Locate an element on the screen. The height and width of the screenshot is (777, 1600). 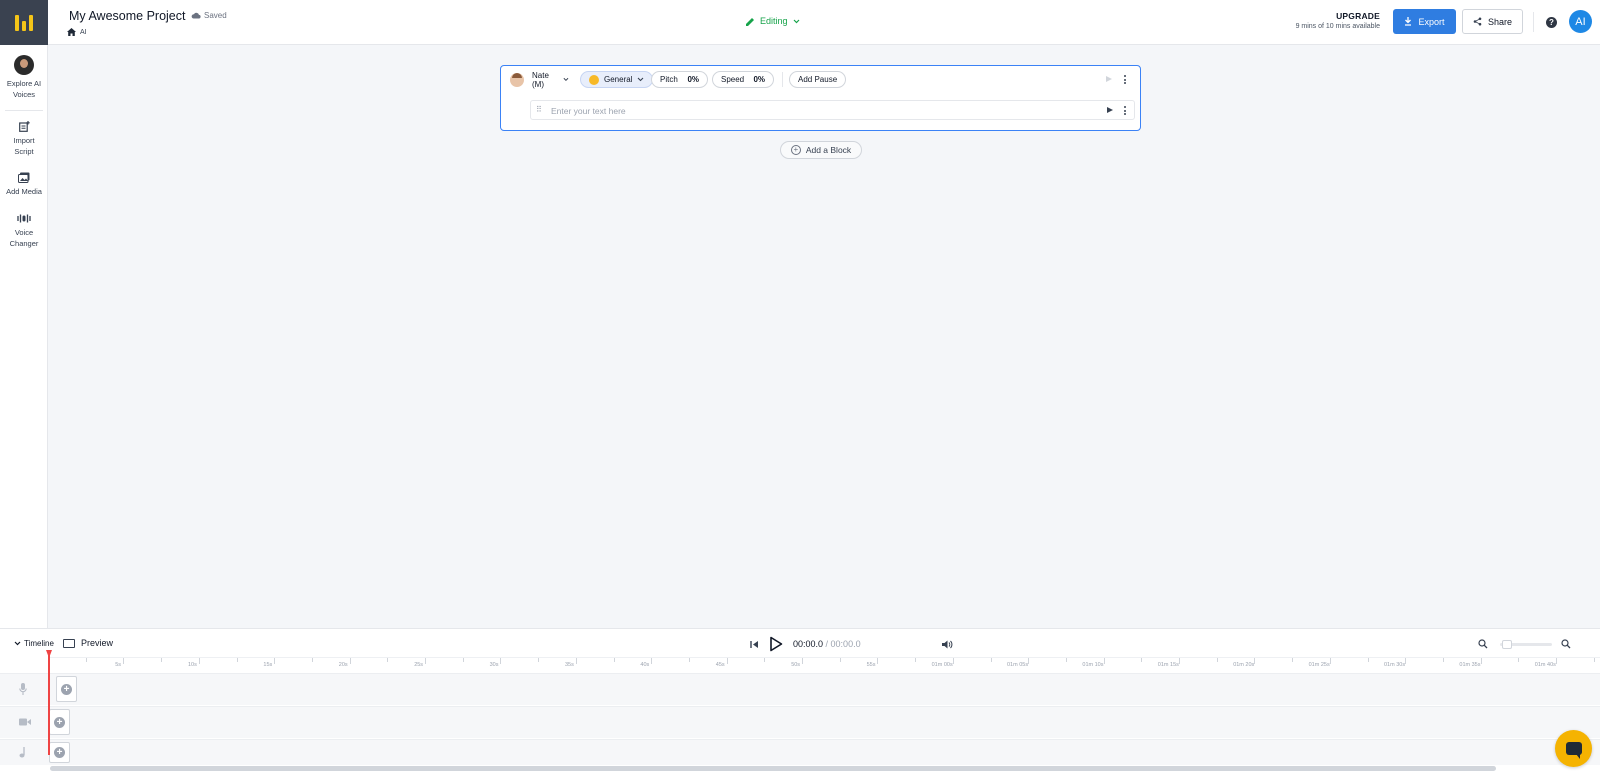
sidebar-item-explore-ai-voices: Explore AI Voices is located at coordinates (24, 77).